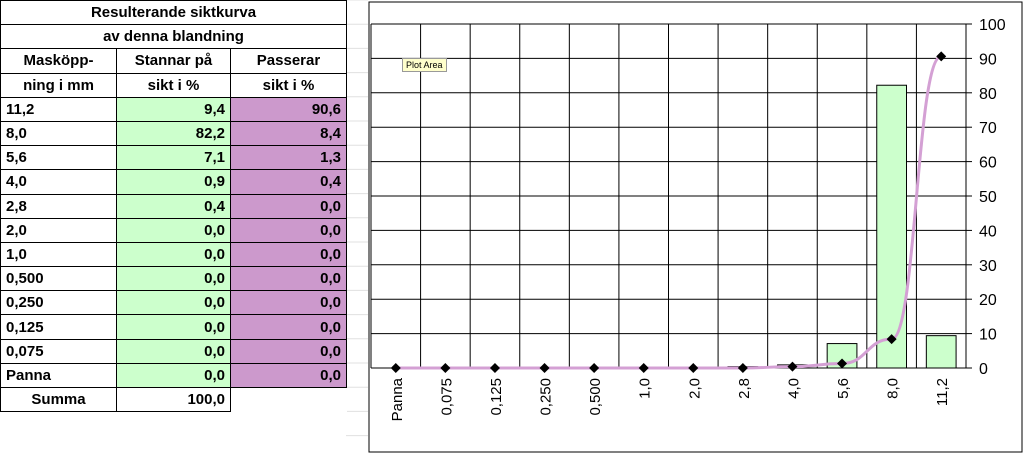 This screenshot has width=1024, height=454. I want to click on y-tick-label: 0, so click(983, 369).